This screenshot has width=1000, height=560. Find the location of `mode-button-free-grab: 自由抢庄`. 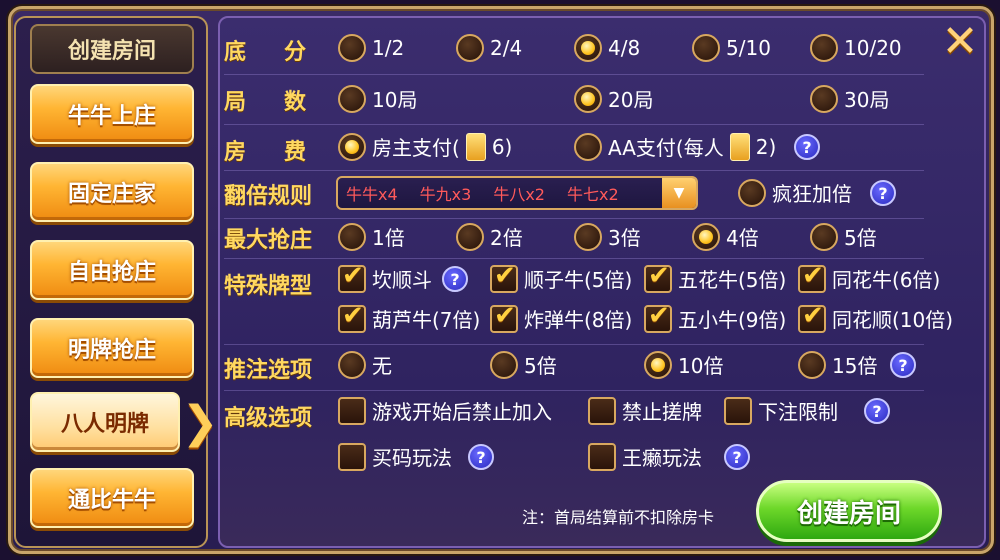

mode-button-free-grab: 自由抢庄 is located at coordinates (112, 270).